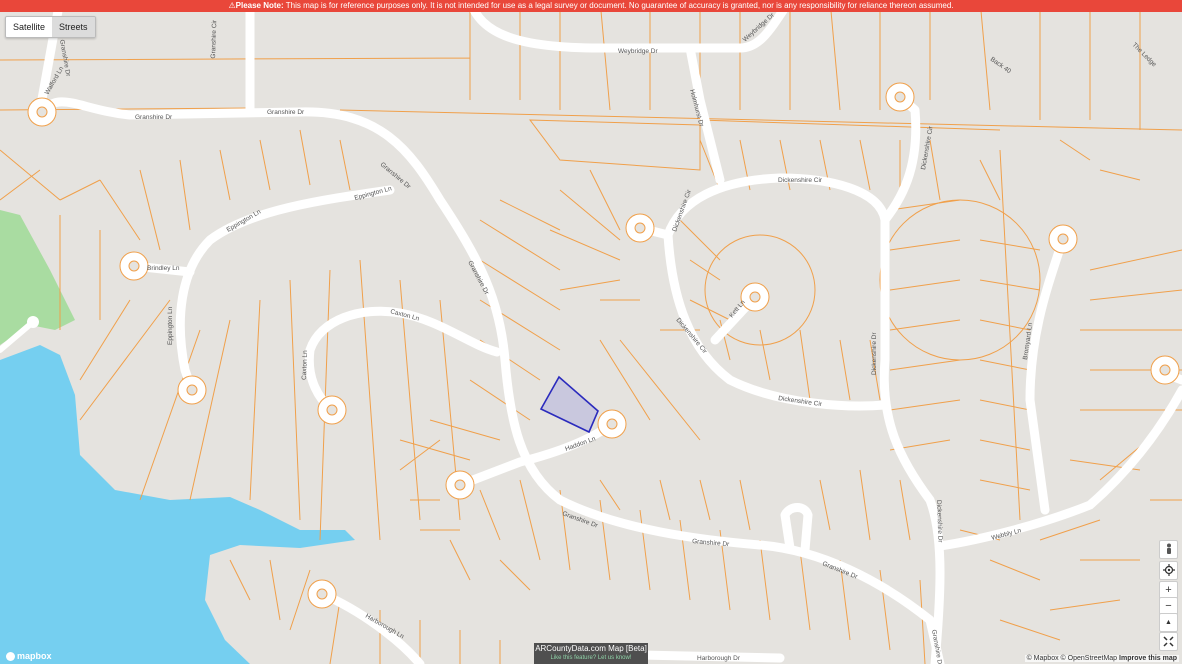 The width and height of the screenshot is (1182, 664). Describe the element at coordinates (286, 112) in the screenshot. I see `label-granshire-dr-2: Granshire Dr` at that location.